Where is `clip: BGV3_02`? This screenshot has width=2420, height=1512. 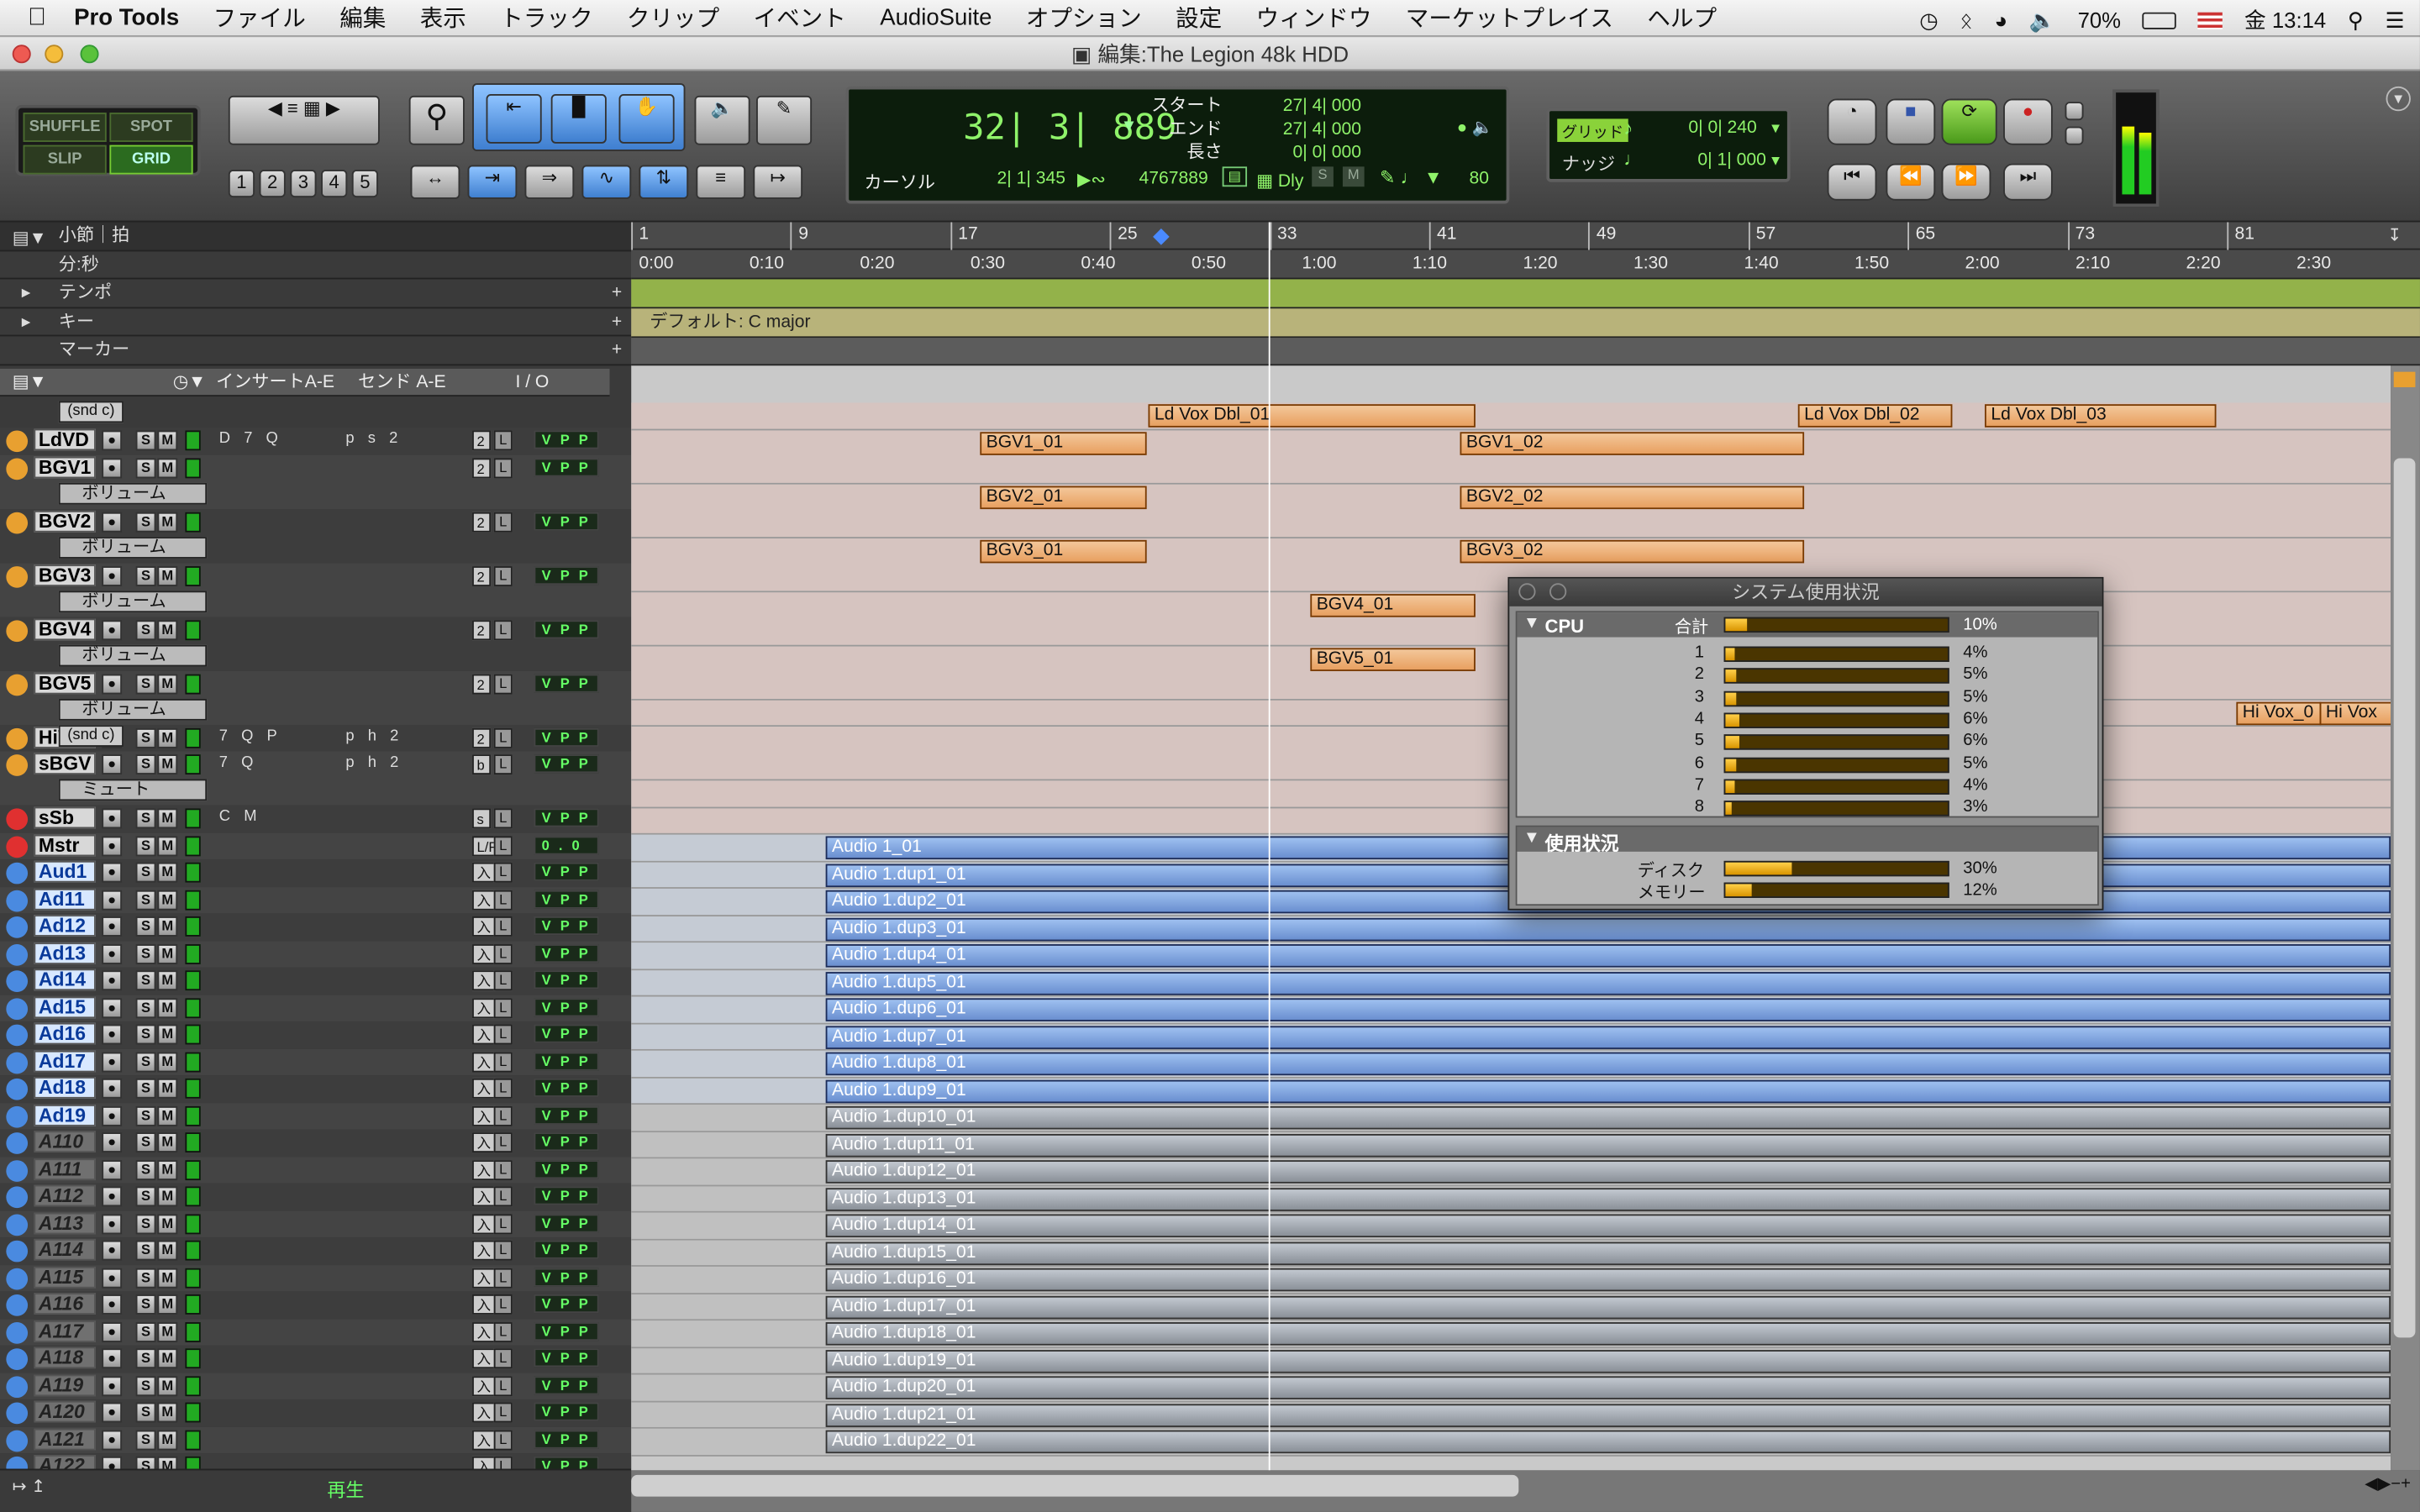 clip: BGV3_02 is located at coordinates (1632, 550).